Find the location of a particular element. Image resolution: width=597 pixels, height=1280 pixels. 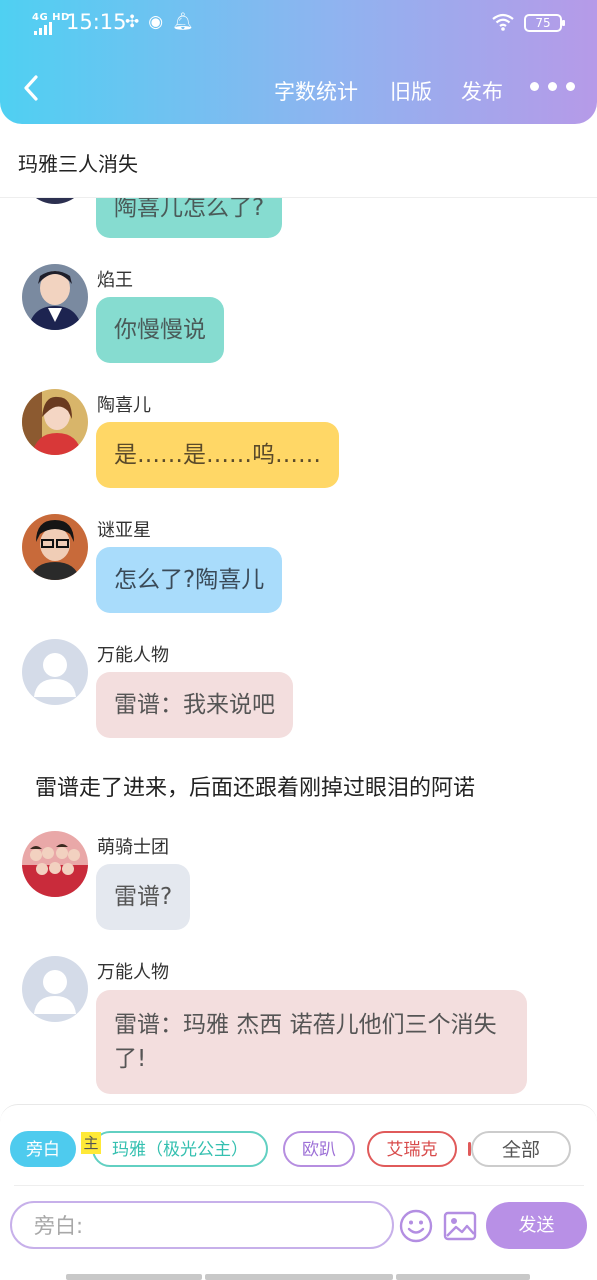

divider is located at coordinates (299, 1185).